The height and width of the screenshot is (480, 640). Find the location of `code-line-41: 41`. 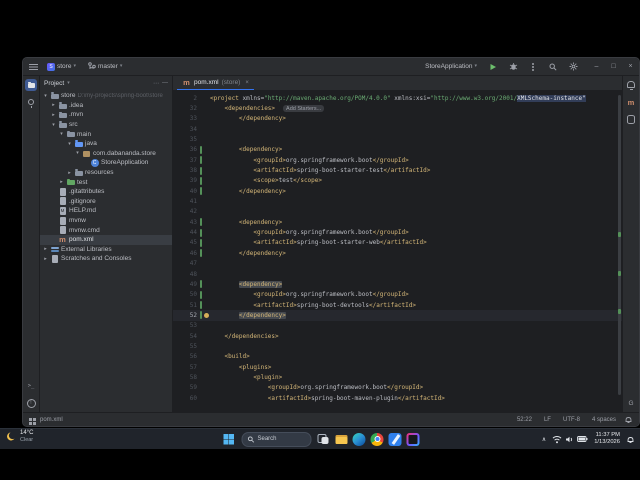

code-line-41: 41 is located at coordinates (397, 201).